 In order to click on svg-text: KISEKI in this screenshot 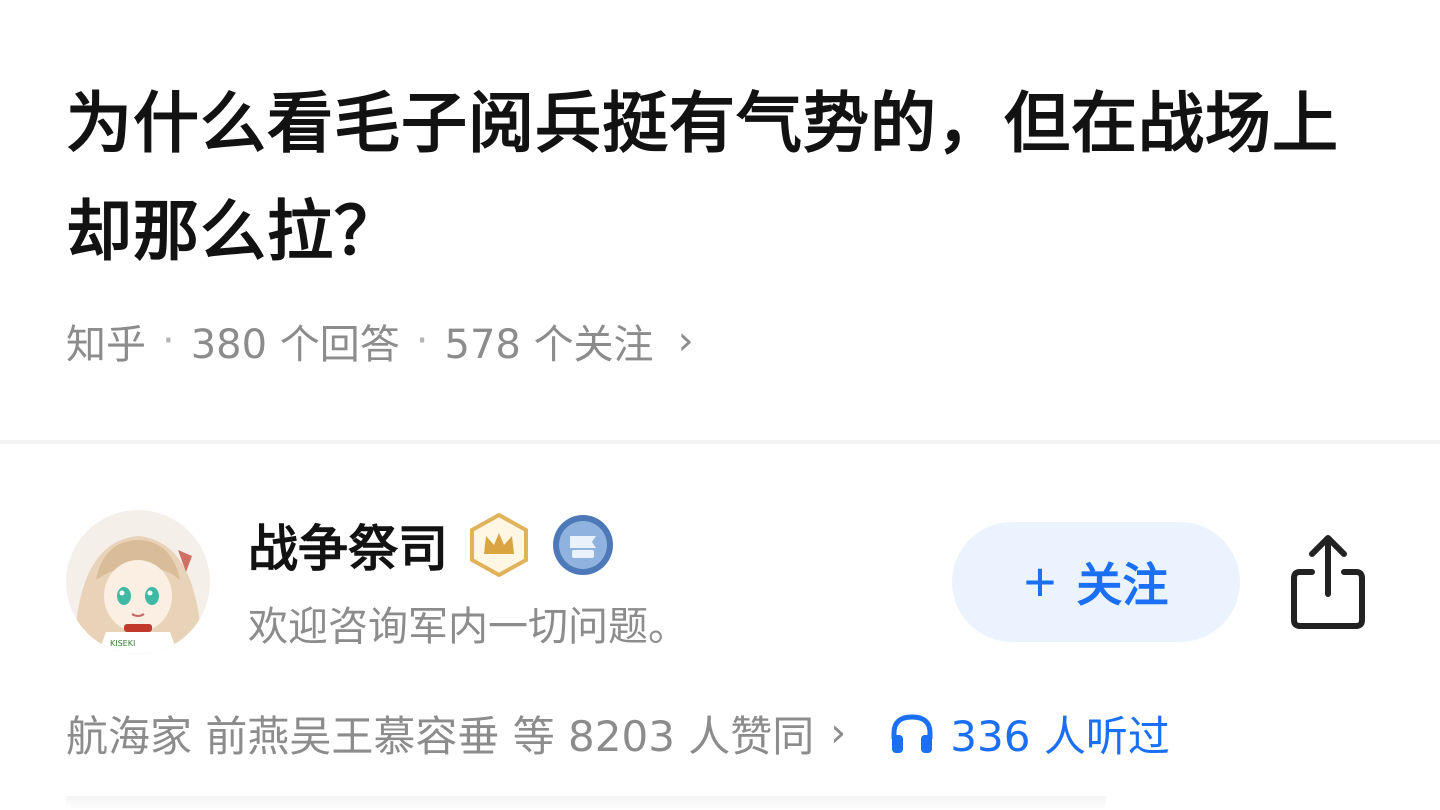, I will do `click(122, 643)`.